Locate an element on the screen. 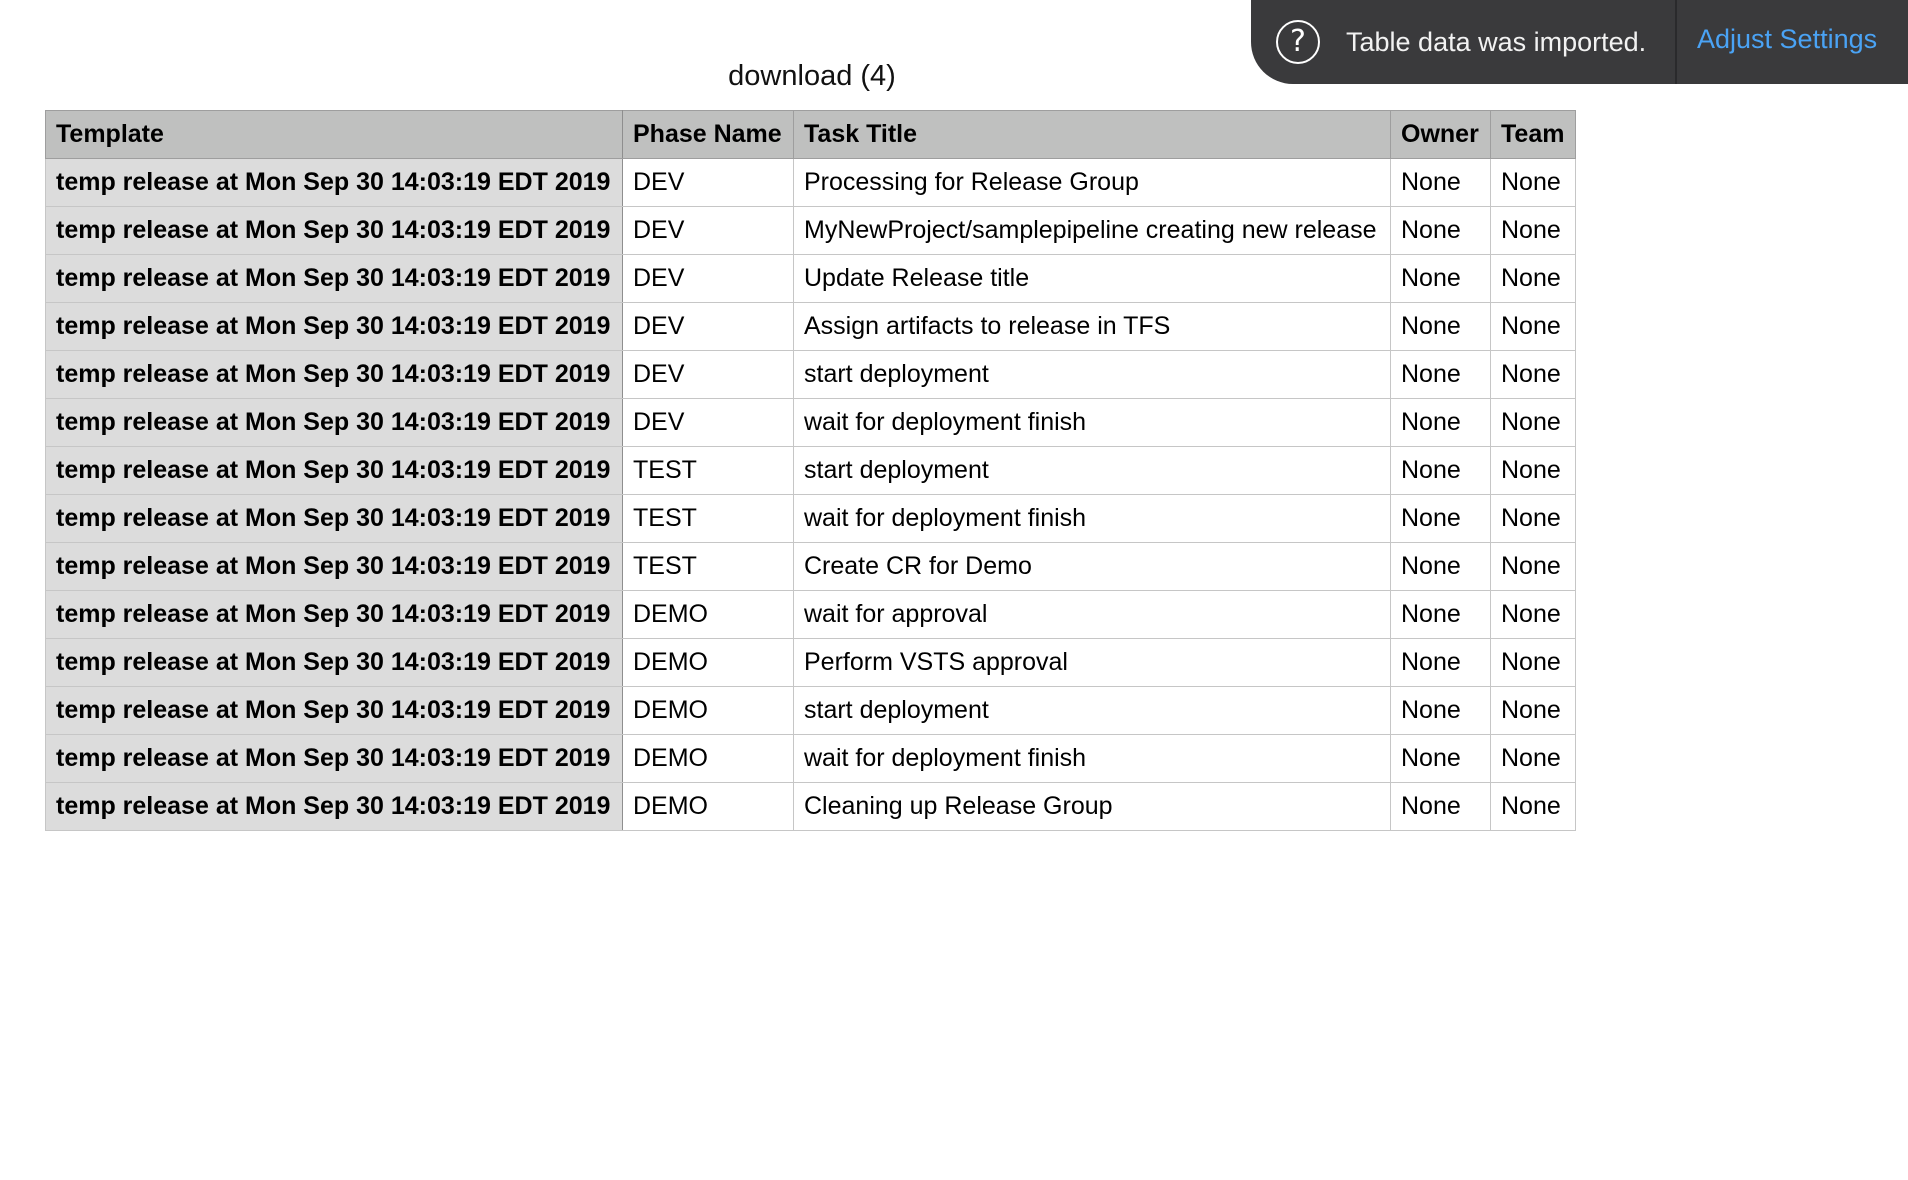 This screenshot has height=1180, width=1908. task-title-cell: Update Release title is located at coordinates (1092, 278).